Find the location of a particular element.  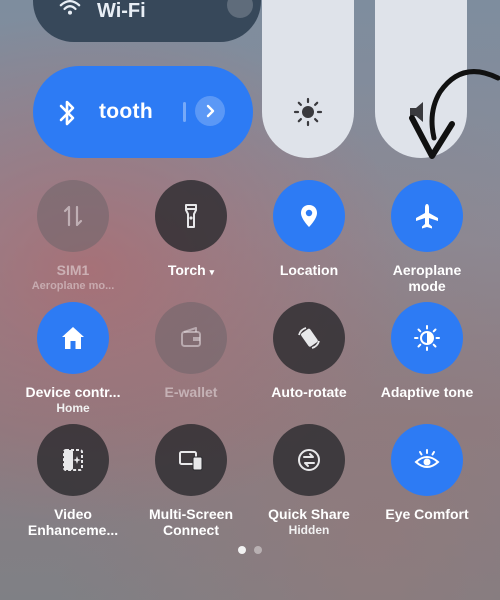

adaptive-tone-button is located at coordinates (427, 338).